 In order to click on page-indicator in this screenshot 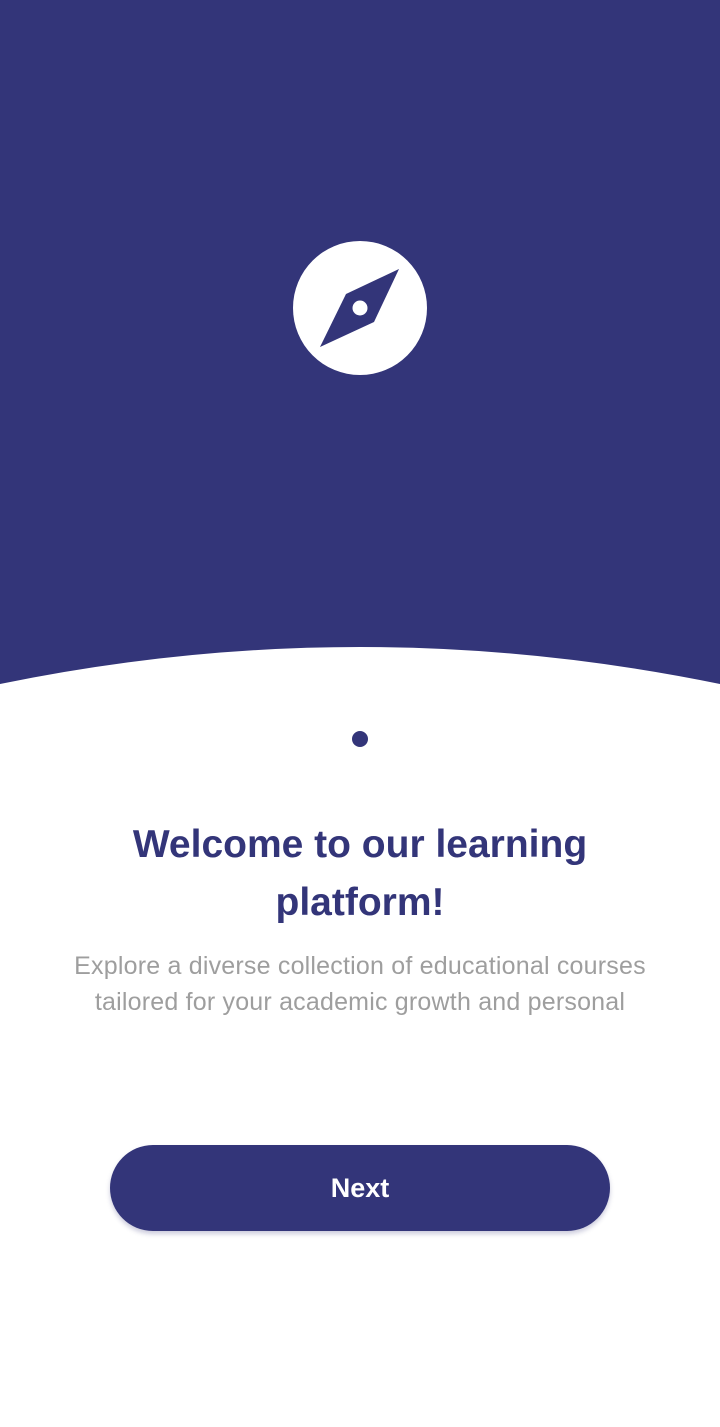, I will do `click(360, 739)`.